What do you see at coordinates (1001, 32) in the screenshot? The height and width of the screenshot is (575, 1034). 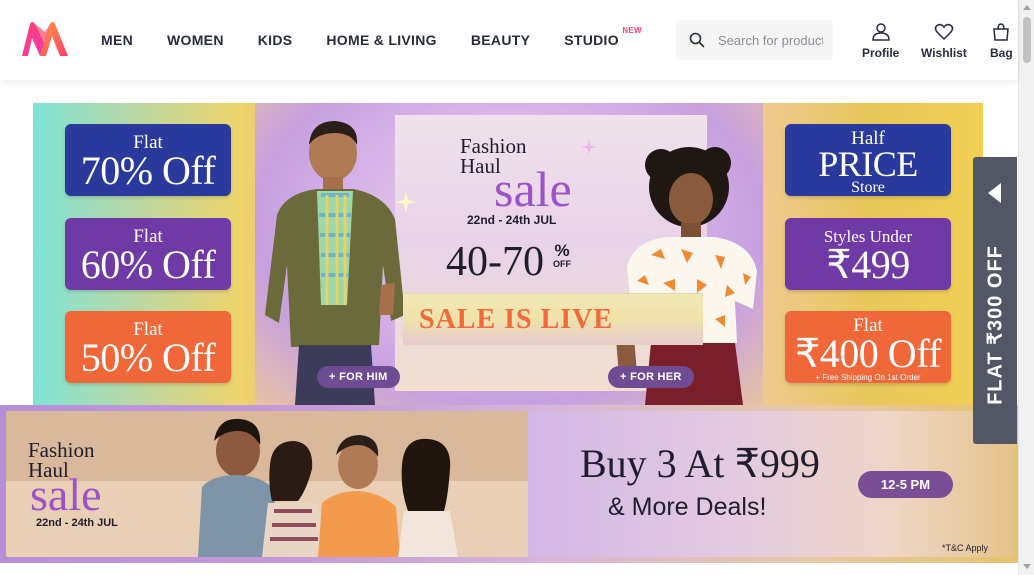 I see `bag-icon` at bounding box center [1001, 32].